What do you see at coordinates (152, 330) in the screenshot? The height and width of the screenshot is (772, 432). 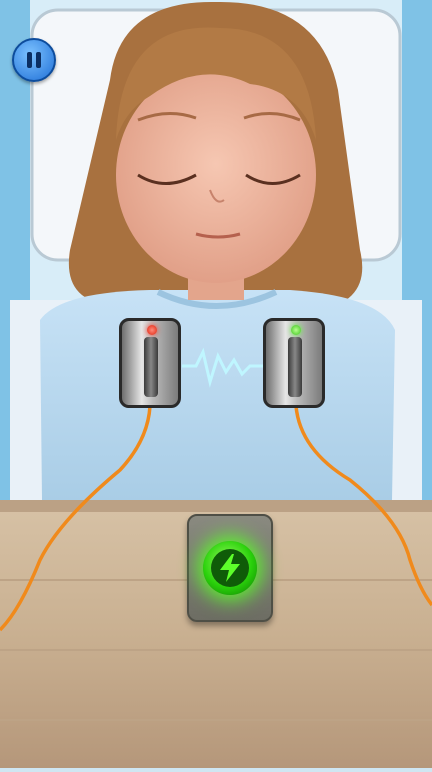 I see `red-led-indicator` at bounding box center [152, 330].